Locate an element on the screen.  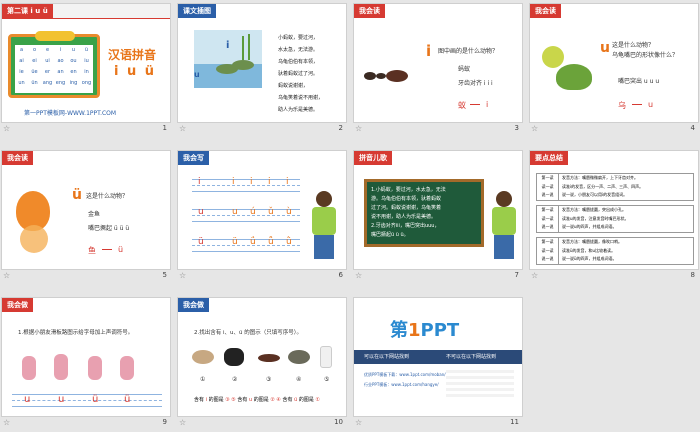
slide-5: 我会读 ü 这是什么动物？ 金鱼 嘴巴撅起 ü ü ü 鱼 ü ☆ 5 is located at coordinates (86, 216).